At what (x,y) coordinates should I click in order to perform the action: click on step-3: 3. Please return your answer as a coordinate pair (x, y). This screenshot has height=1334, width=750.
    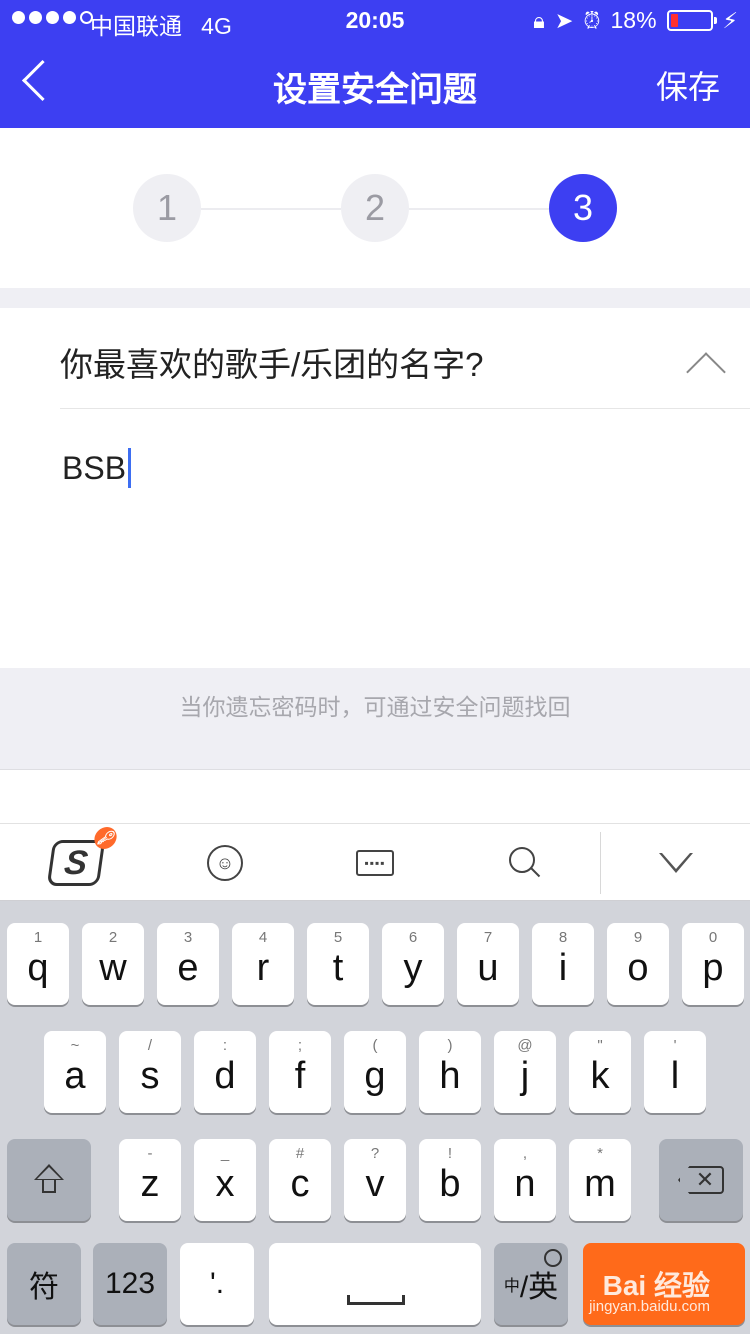
    Looking at the image, I should click on (583, 208).